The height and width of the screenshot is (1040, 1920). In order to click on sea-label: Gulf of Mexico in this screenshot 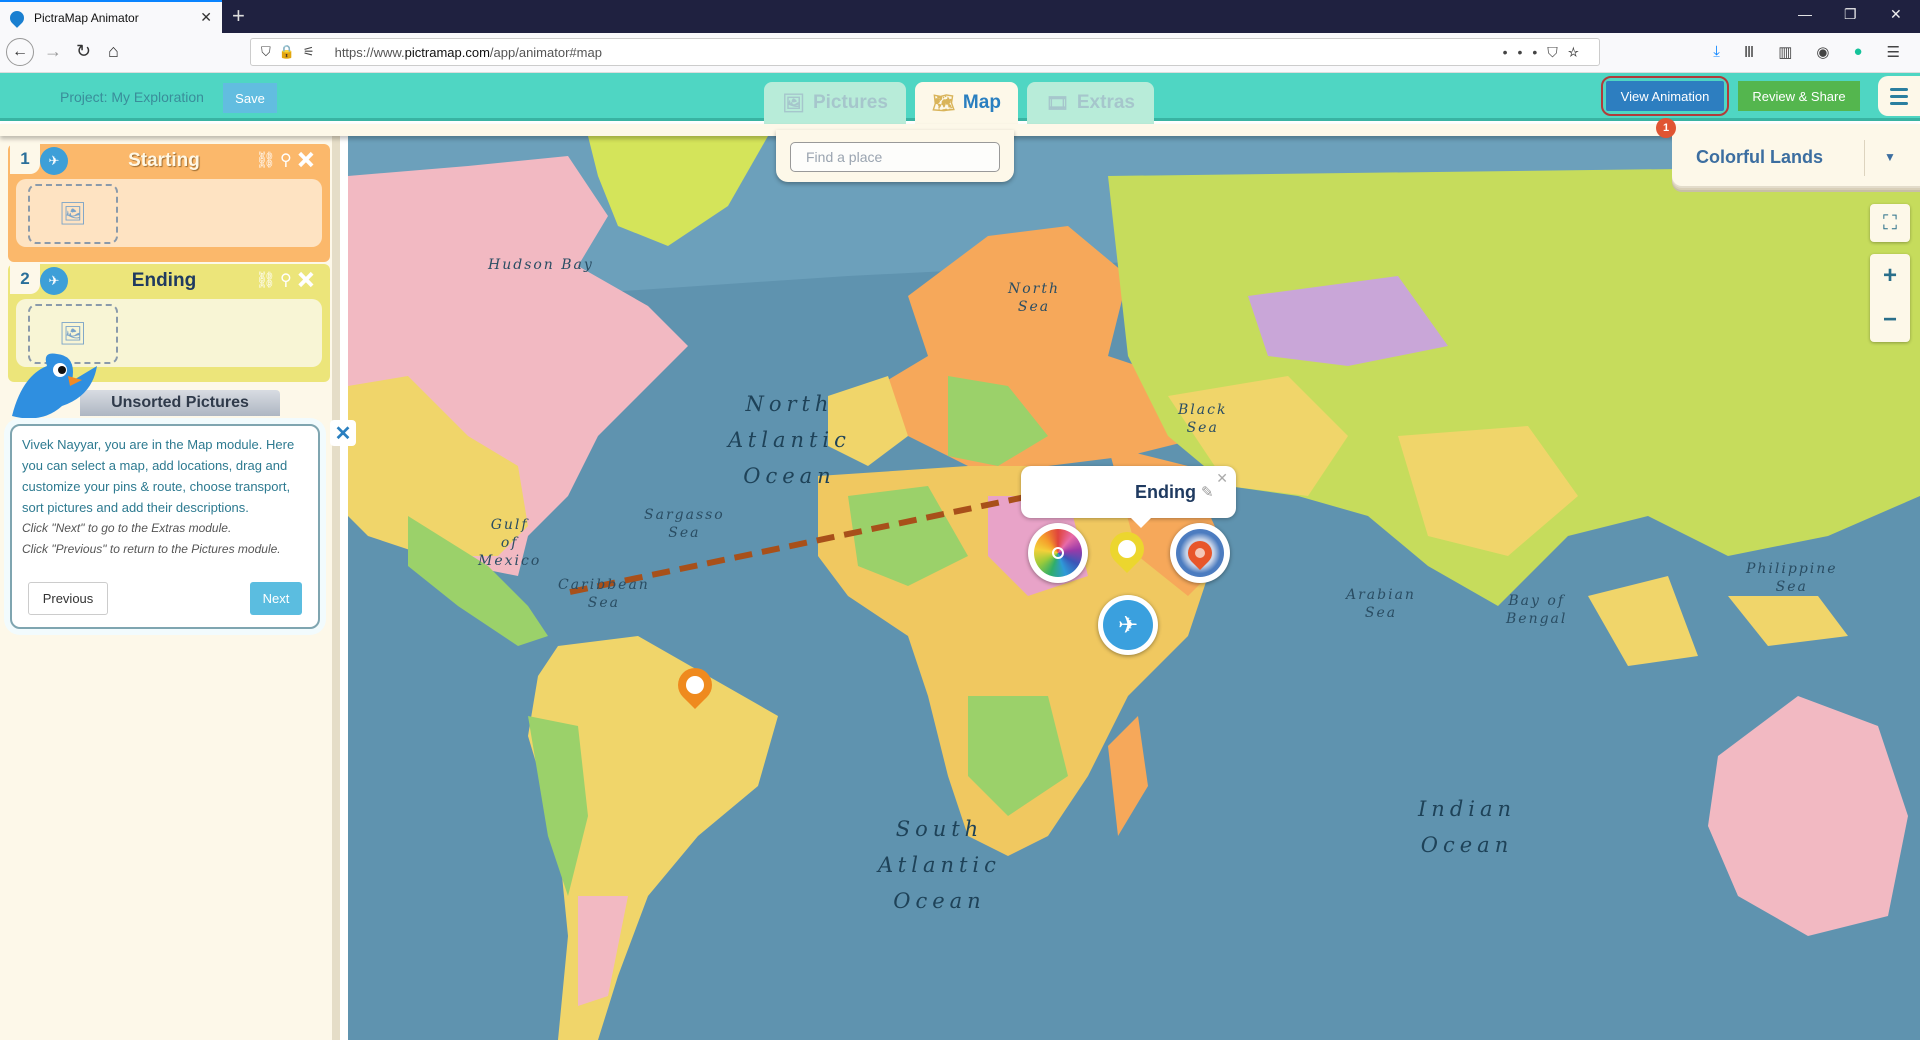, I will do `click(510, 543)`.